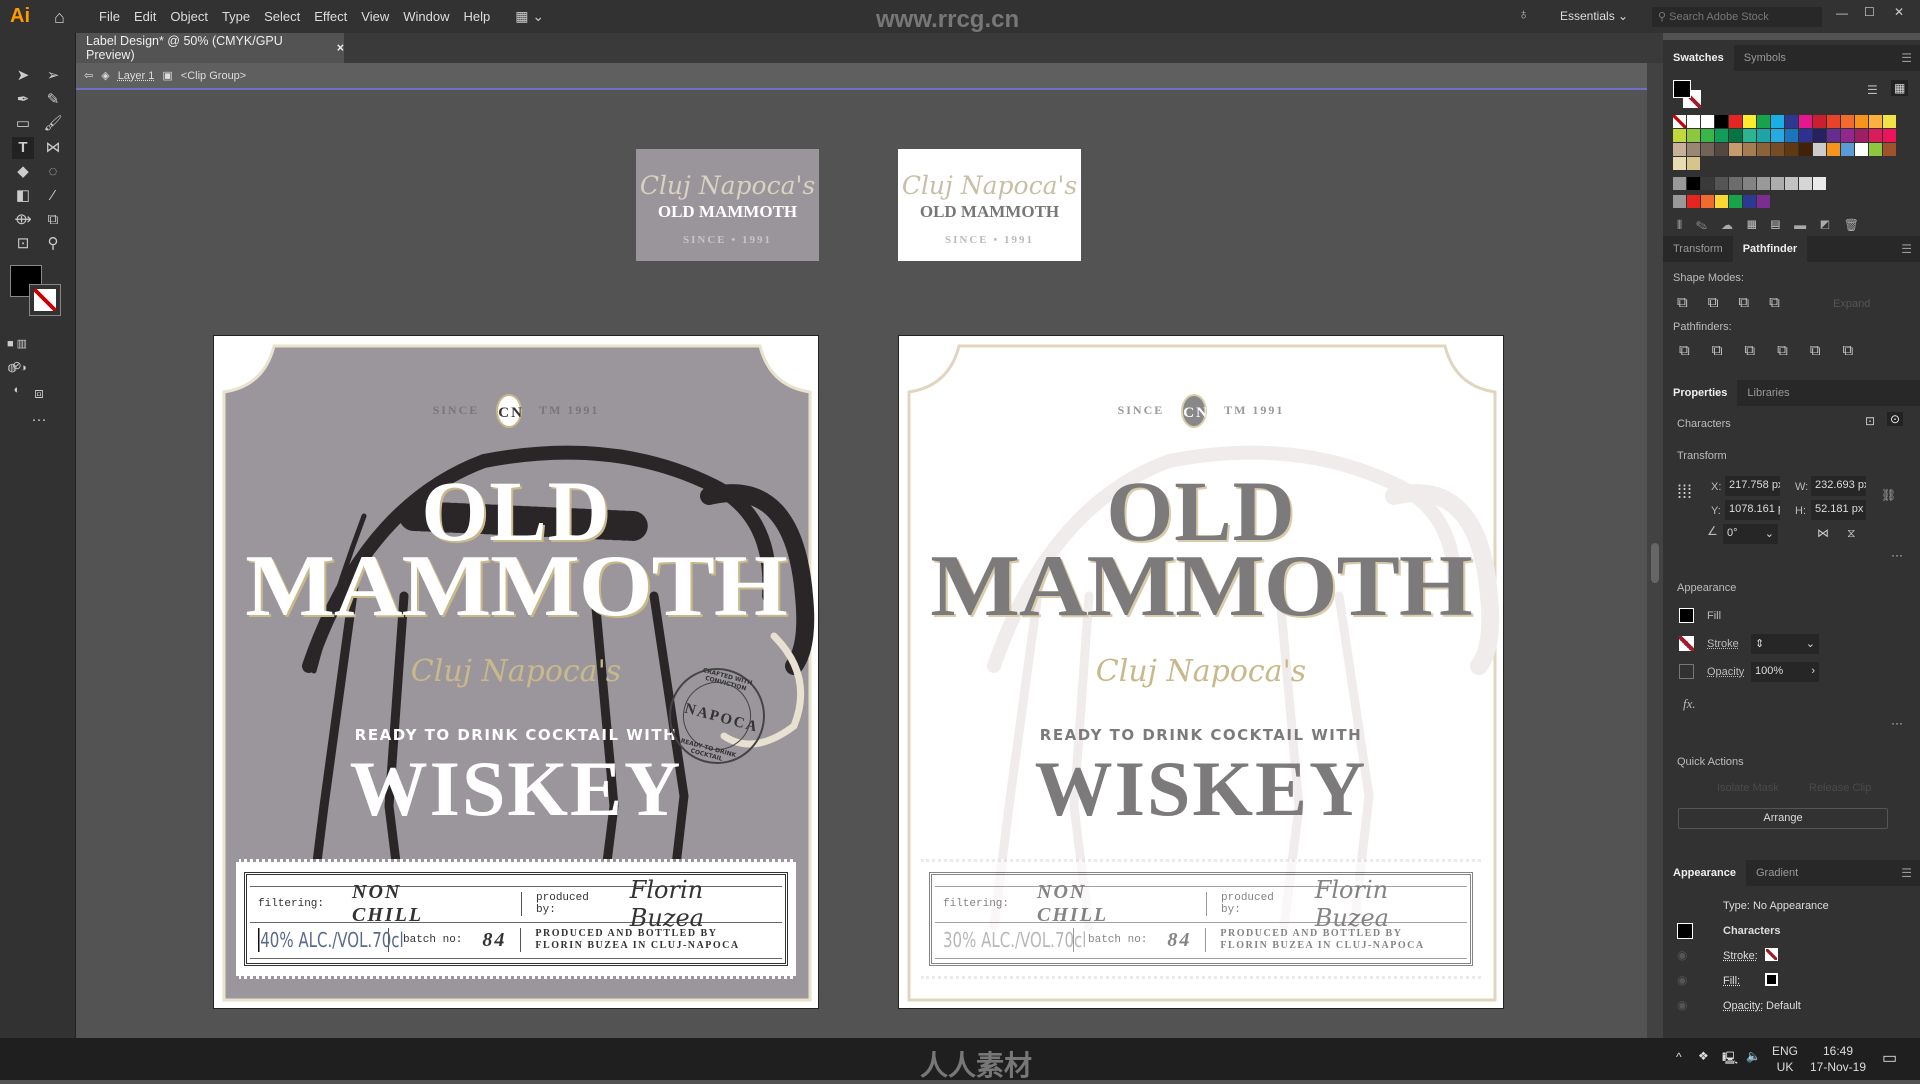  I want to click on tab-symbols: Symbols, so click(1765, 58).